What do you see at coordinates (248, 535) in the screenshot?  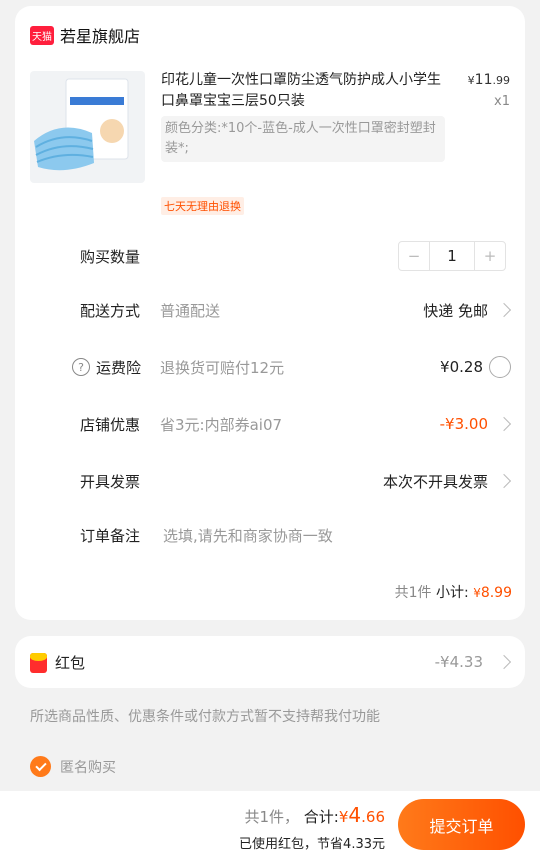 I see `order-note-input: 选填,请先和商家协商一致` at bounding box center [248, 535].